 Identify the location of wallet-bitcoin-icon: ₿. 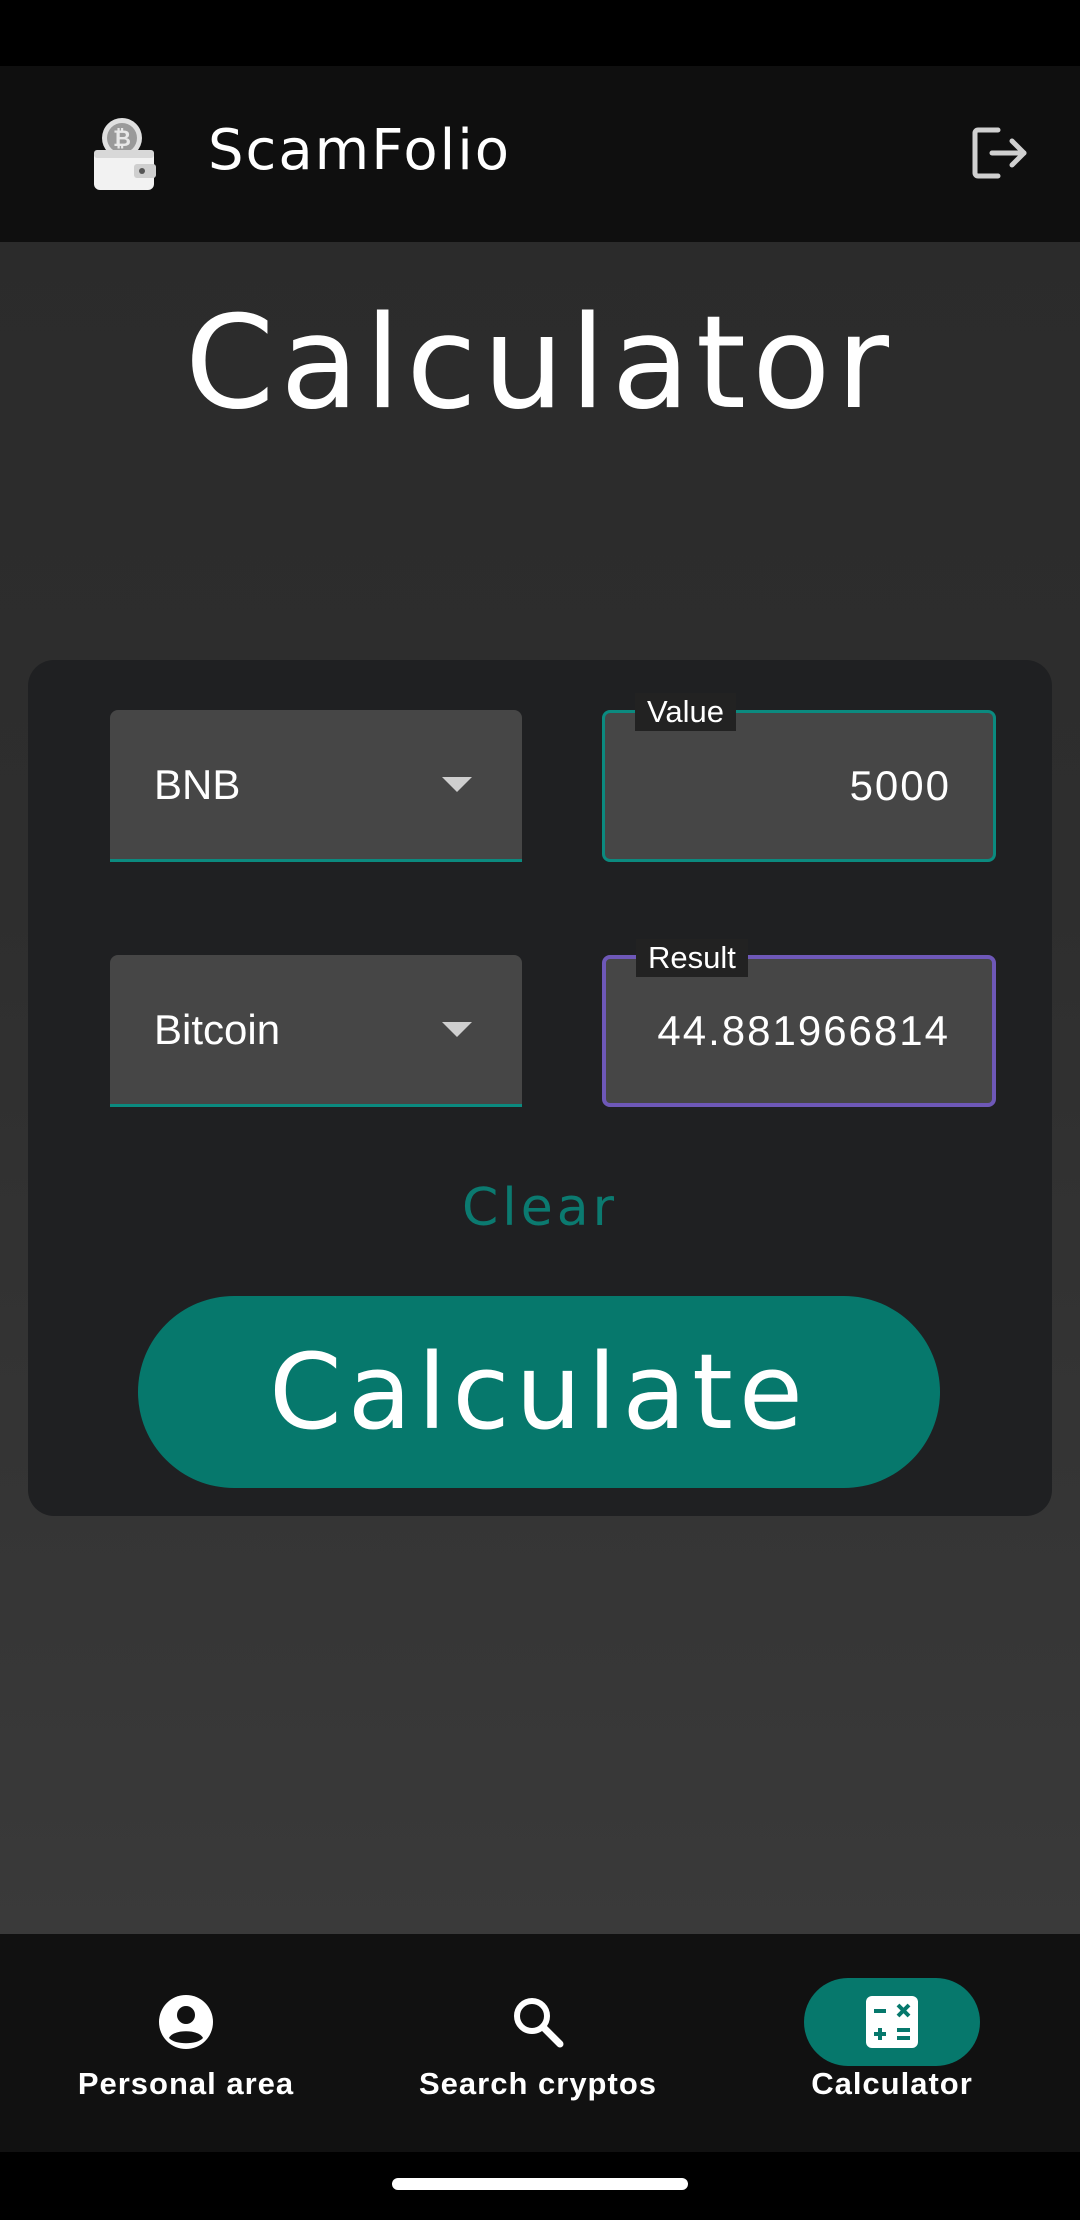
(125, 154).